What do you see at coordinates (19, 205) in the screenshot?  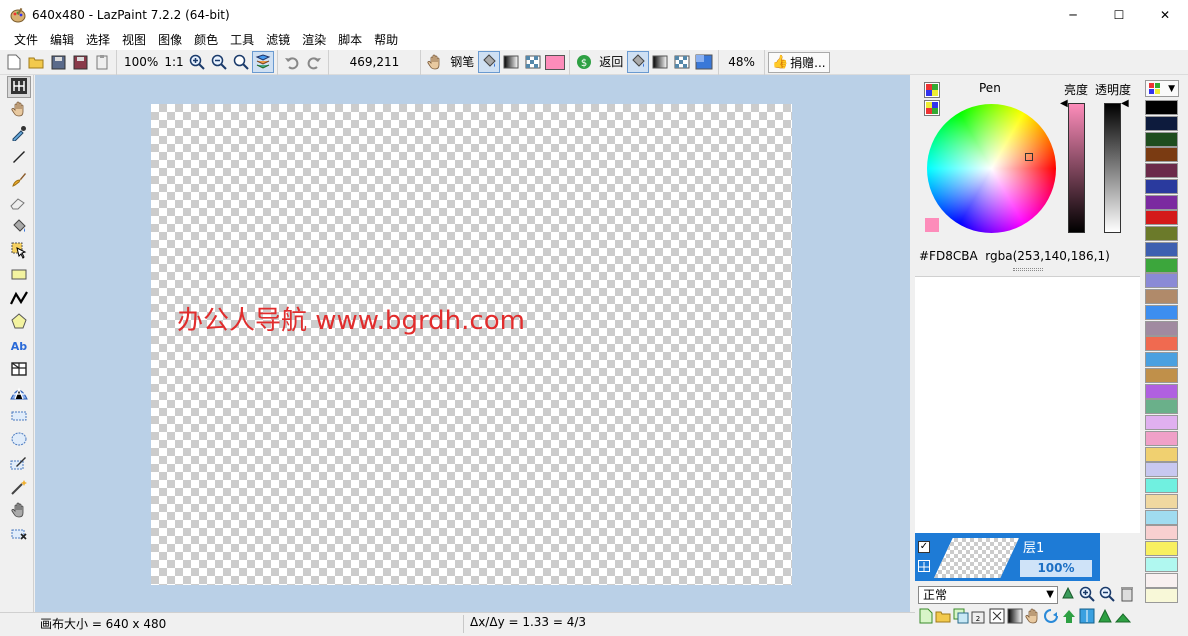 I see `tool-eraser` at bounding box center [19, 205].